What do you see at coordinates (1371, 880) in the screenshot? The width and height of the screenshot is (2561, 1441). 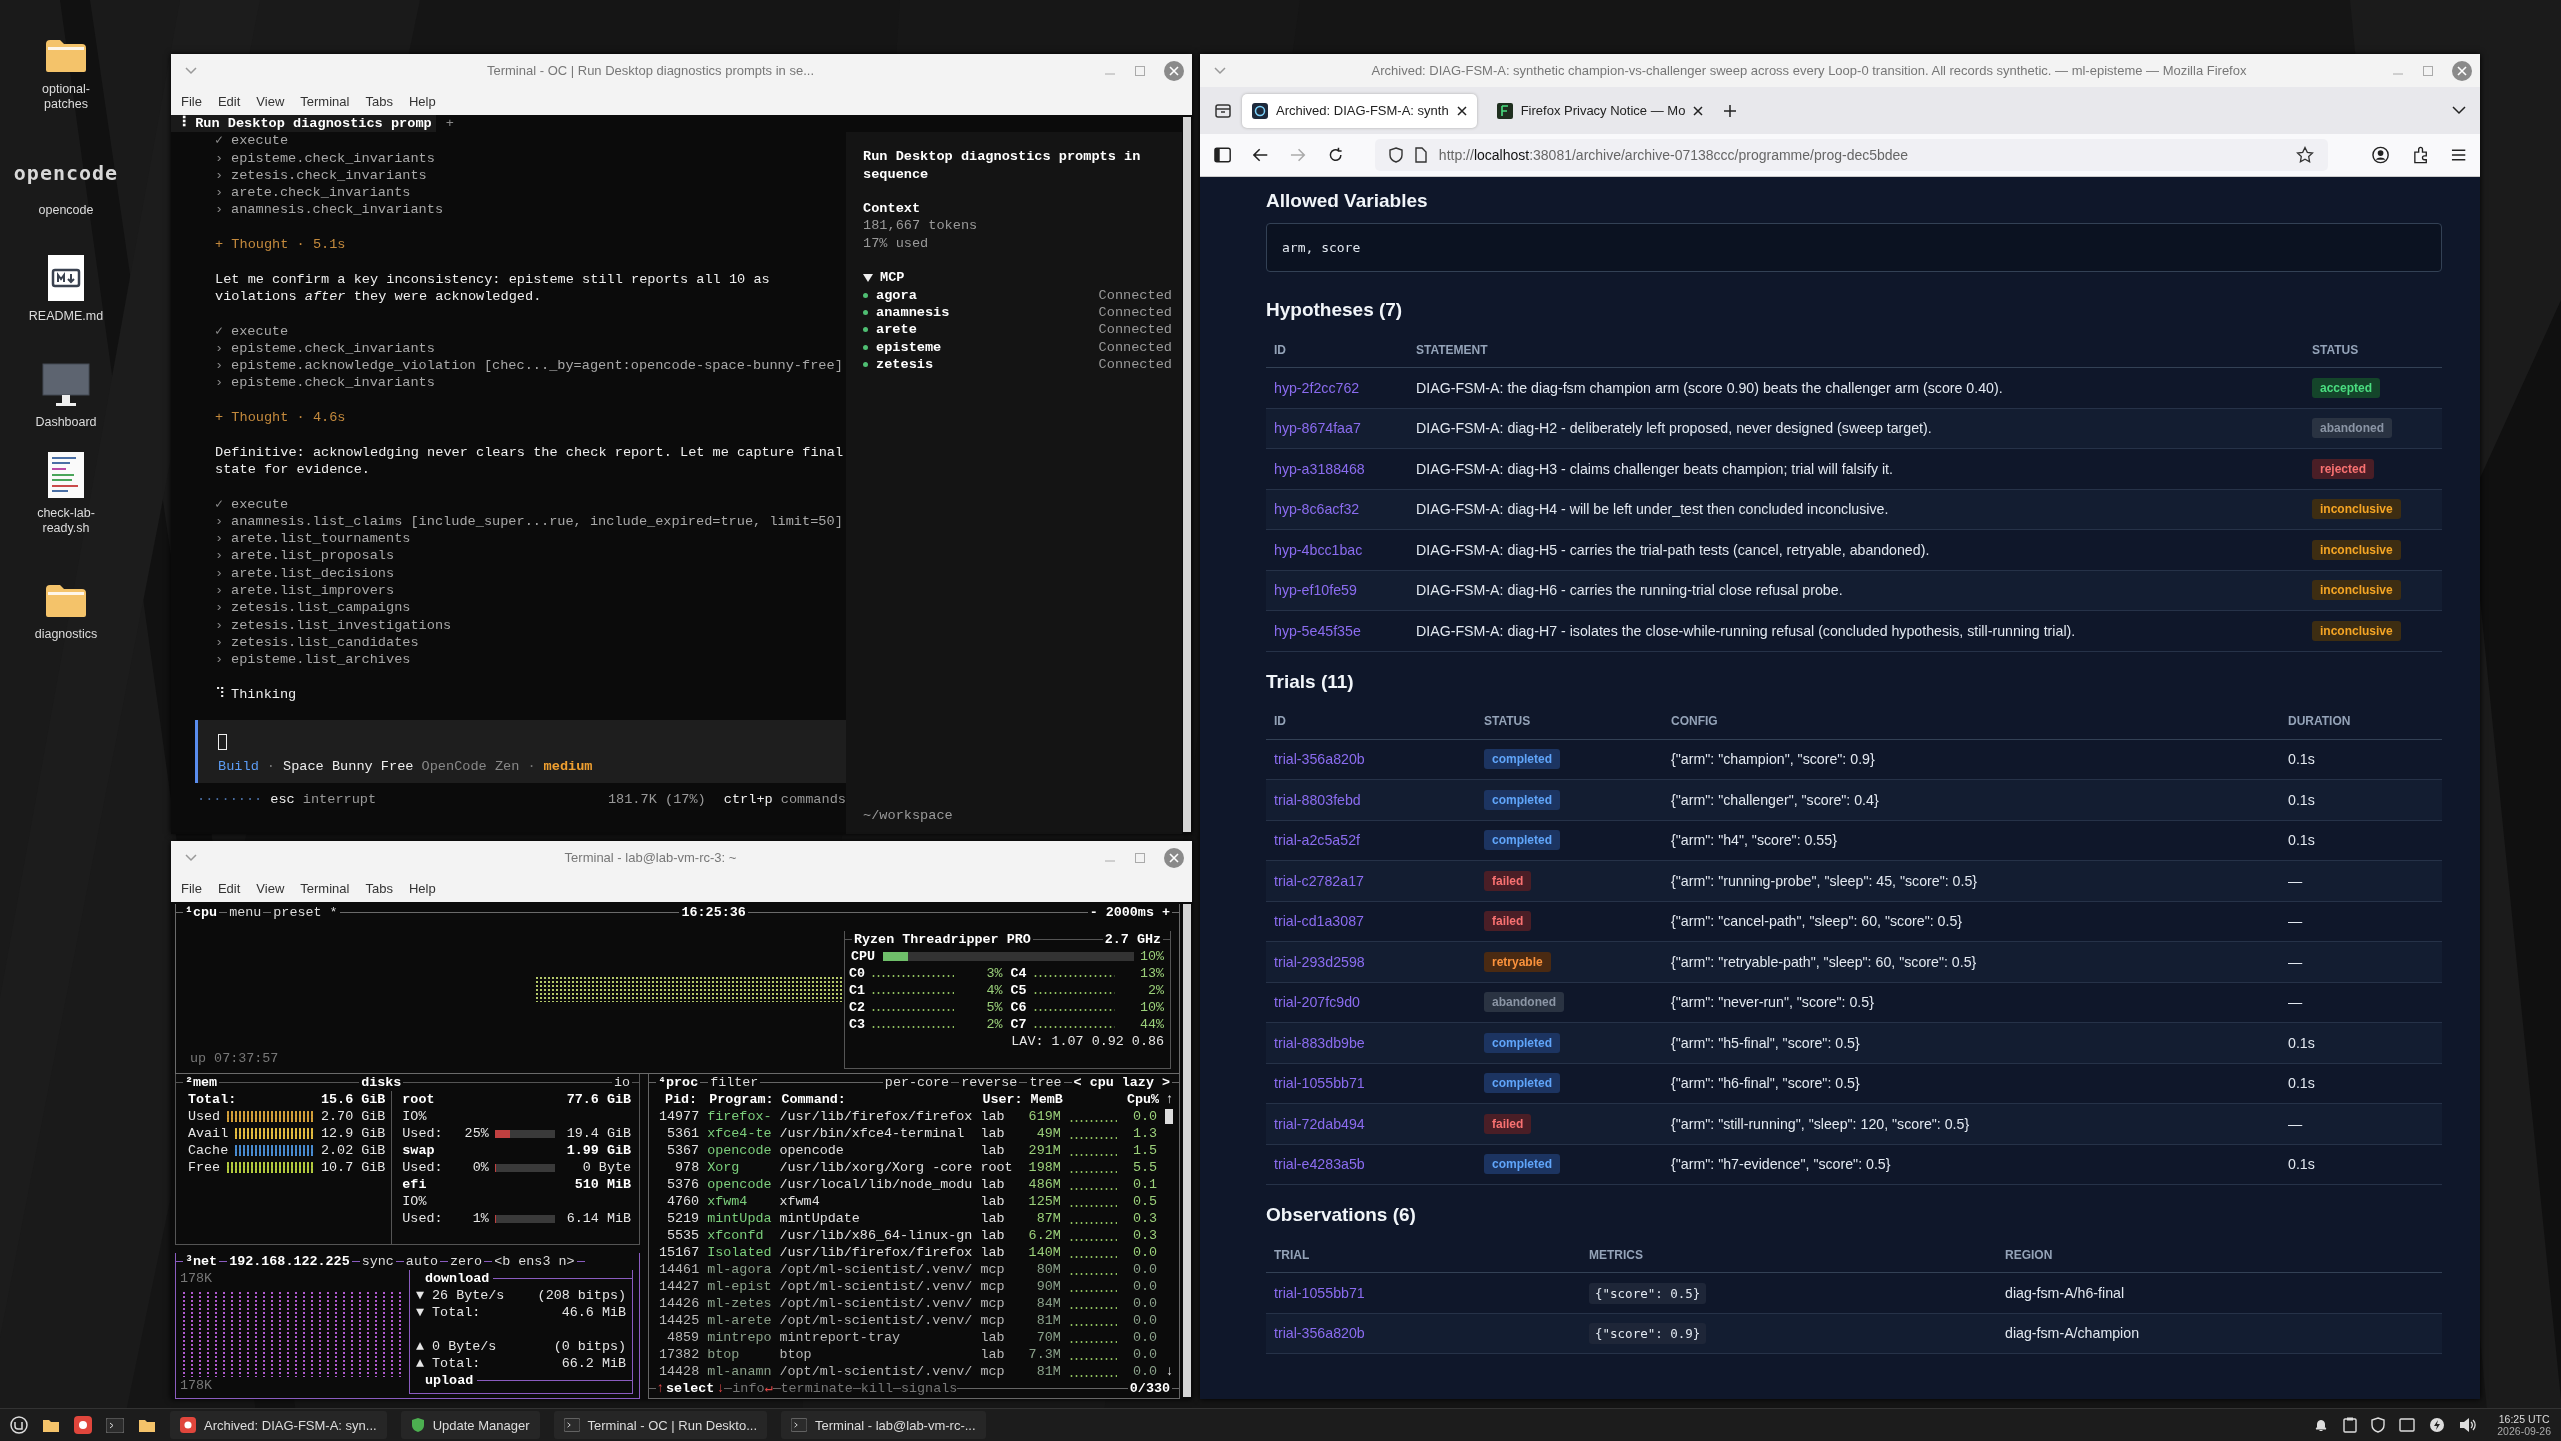 I see `trial-link: trial-c2782a17` at bounding box center [1371, 880].